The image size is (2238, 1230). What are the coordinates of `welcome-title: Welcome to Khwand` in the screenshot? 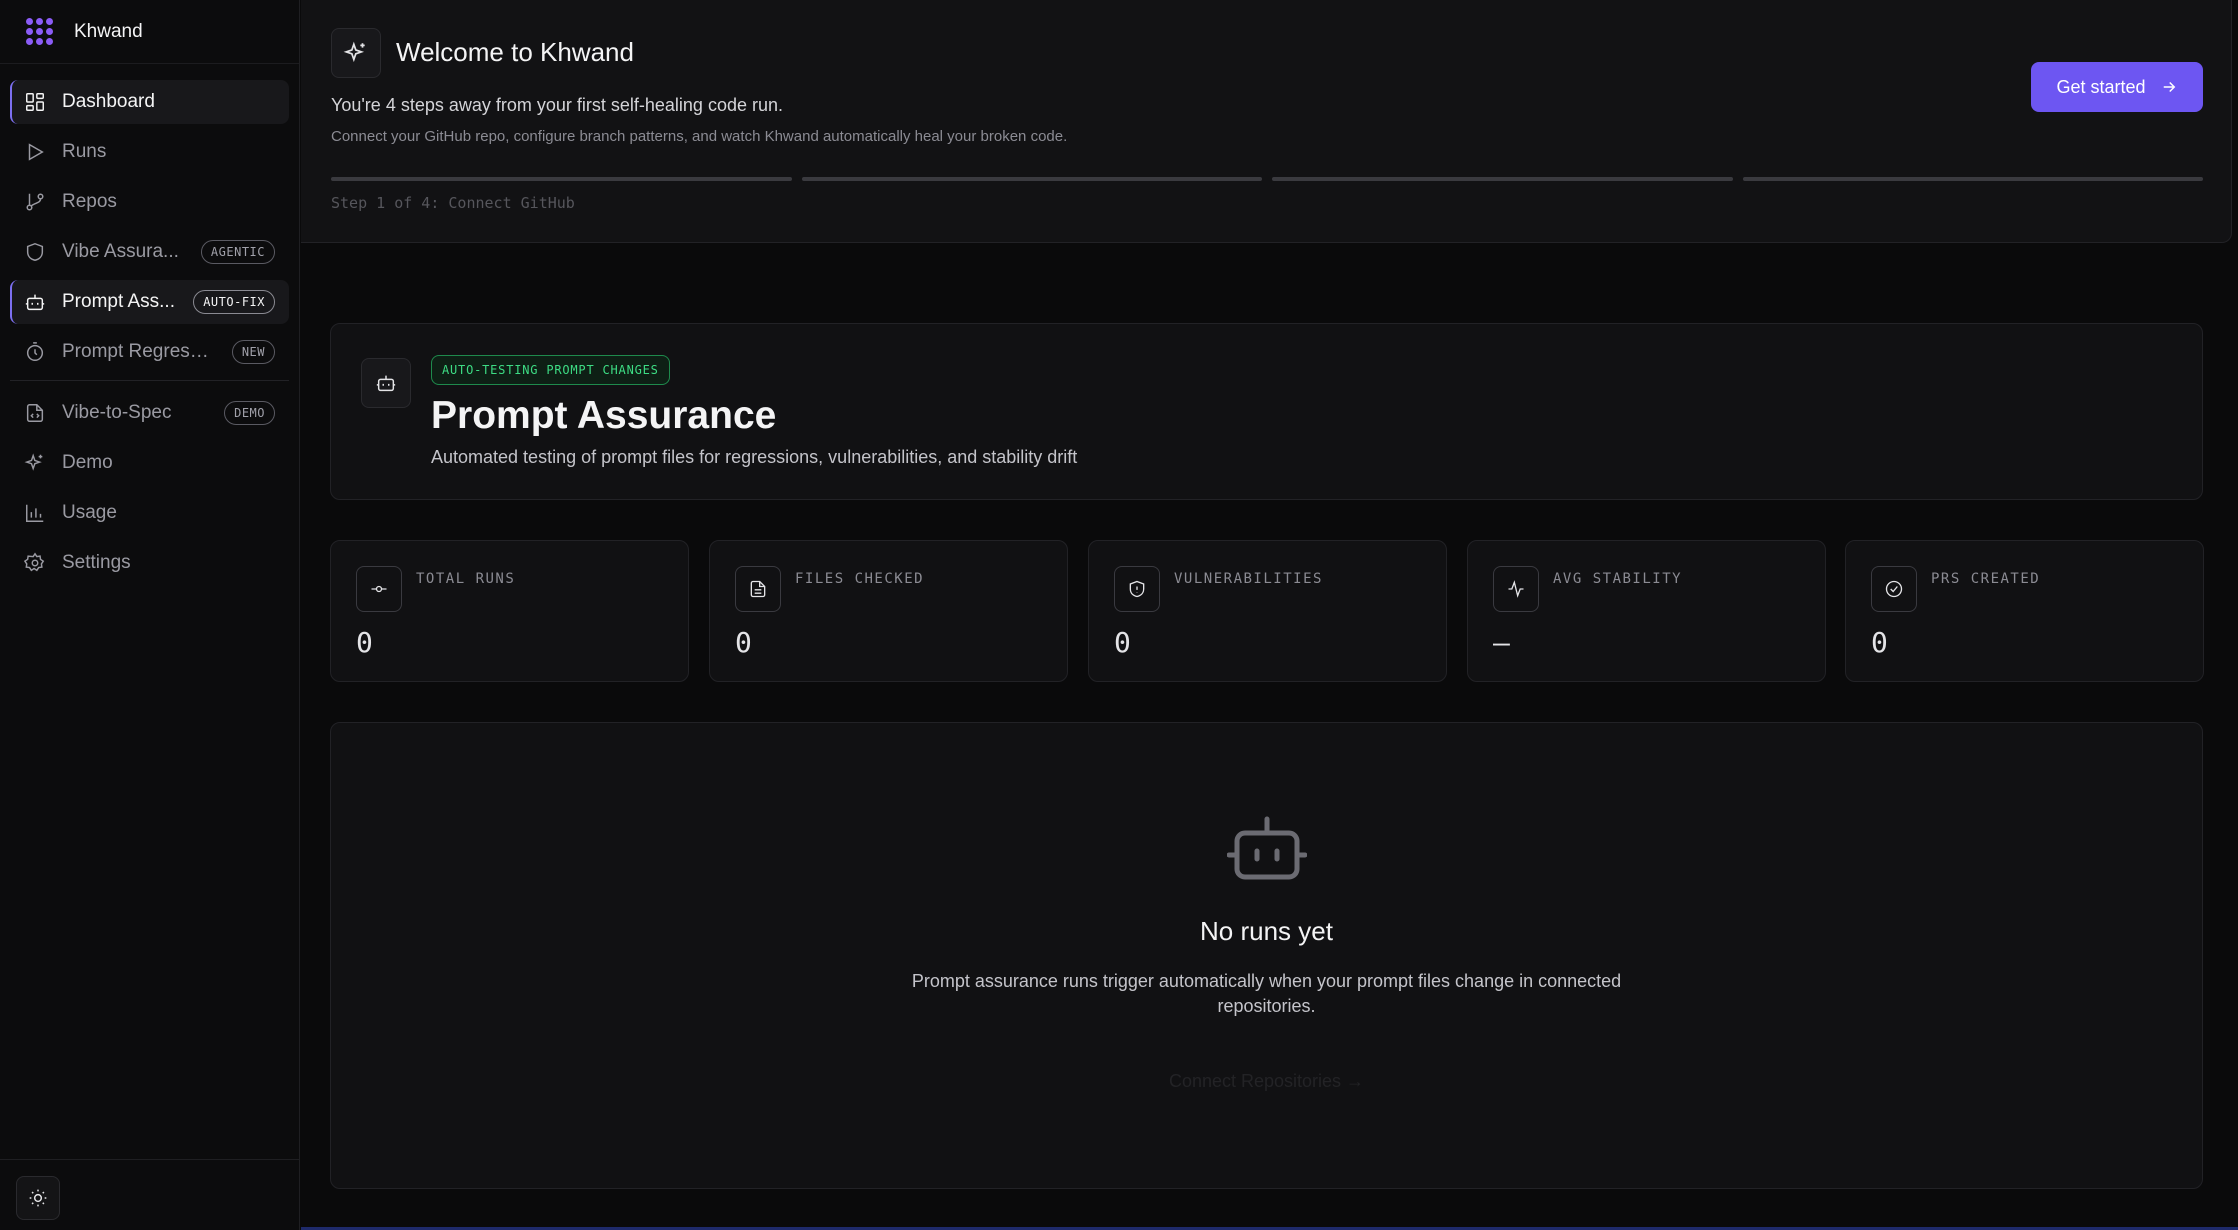 It's located at (515, 52).